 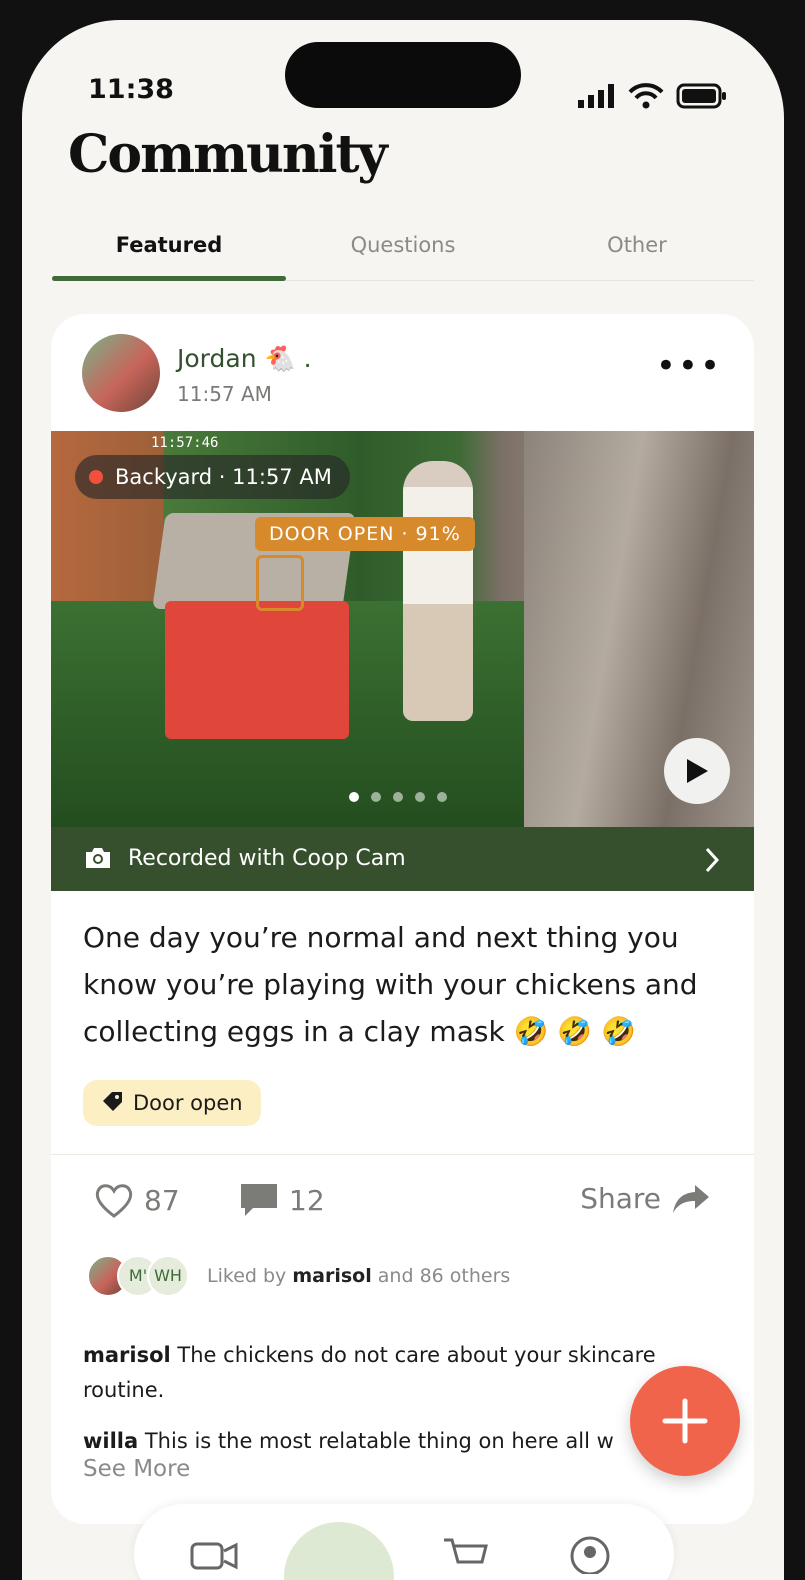 I want to click on see-more-link: See More, so click(x=136, y=1469).